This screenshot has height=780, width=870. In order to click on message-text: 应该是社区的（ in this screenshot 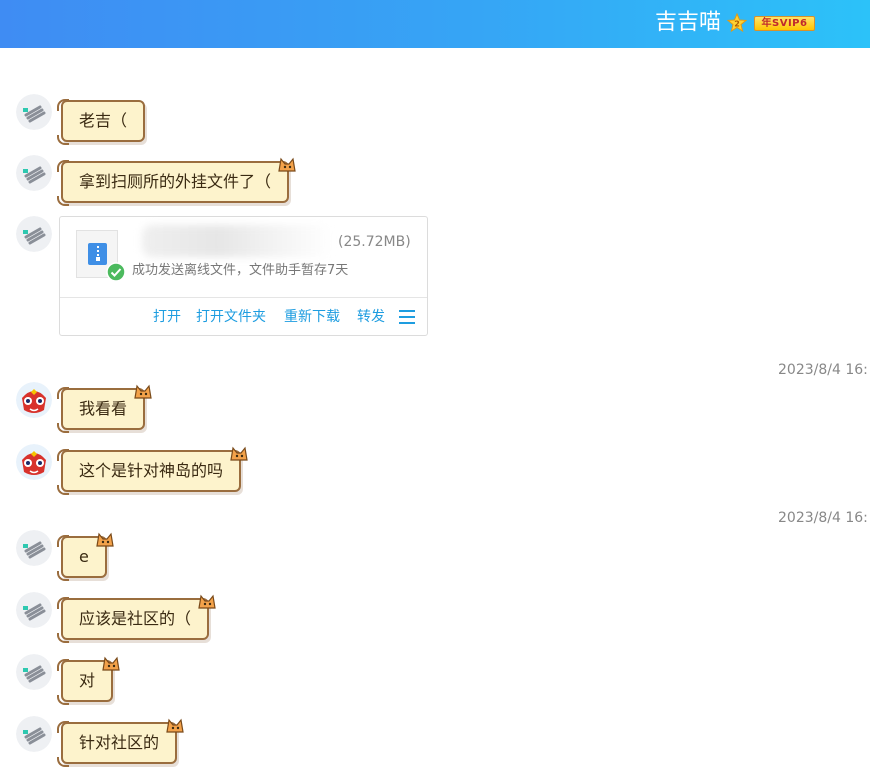, I will do `click(135, 618)`.